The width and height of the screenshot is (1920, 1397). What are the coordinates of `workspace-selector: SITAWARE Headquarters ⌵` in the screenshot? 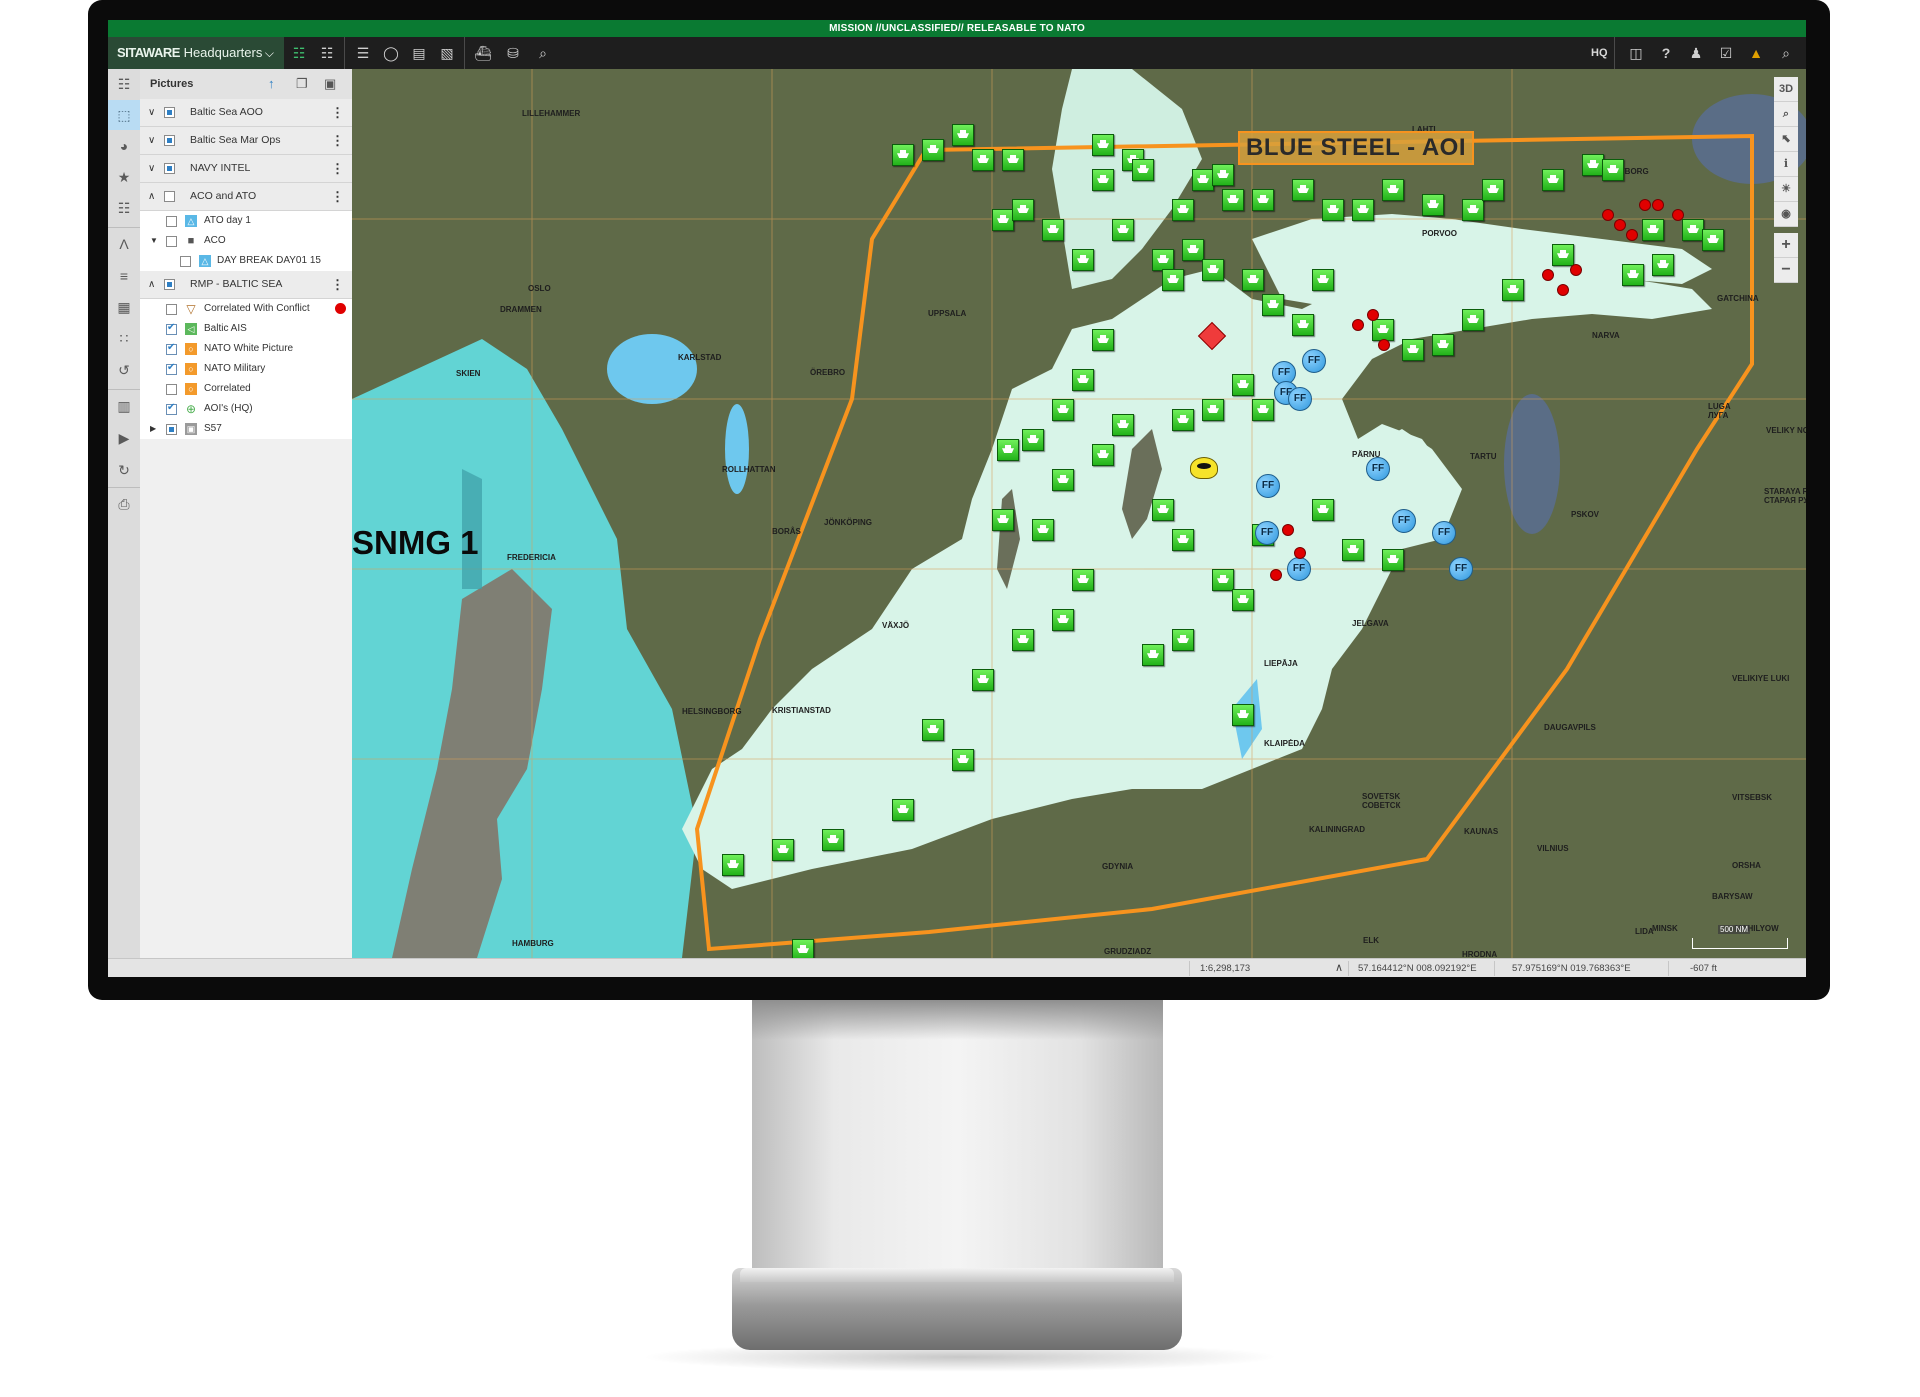 It's located at (196, 53).